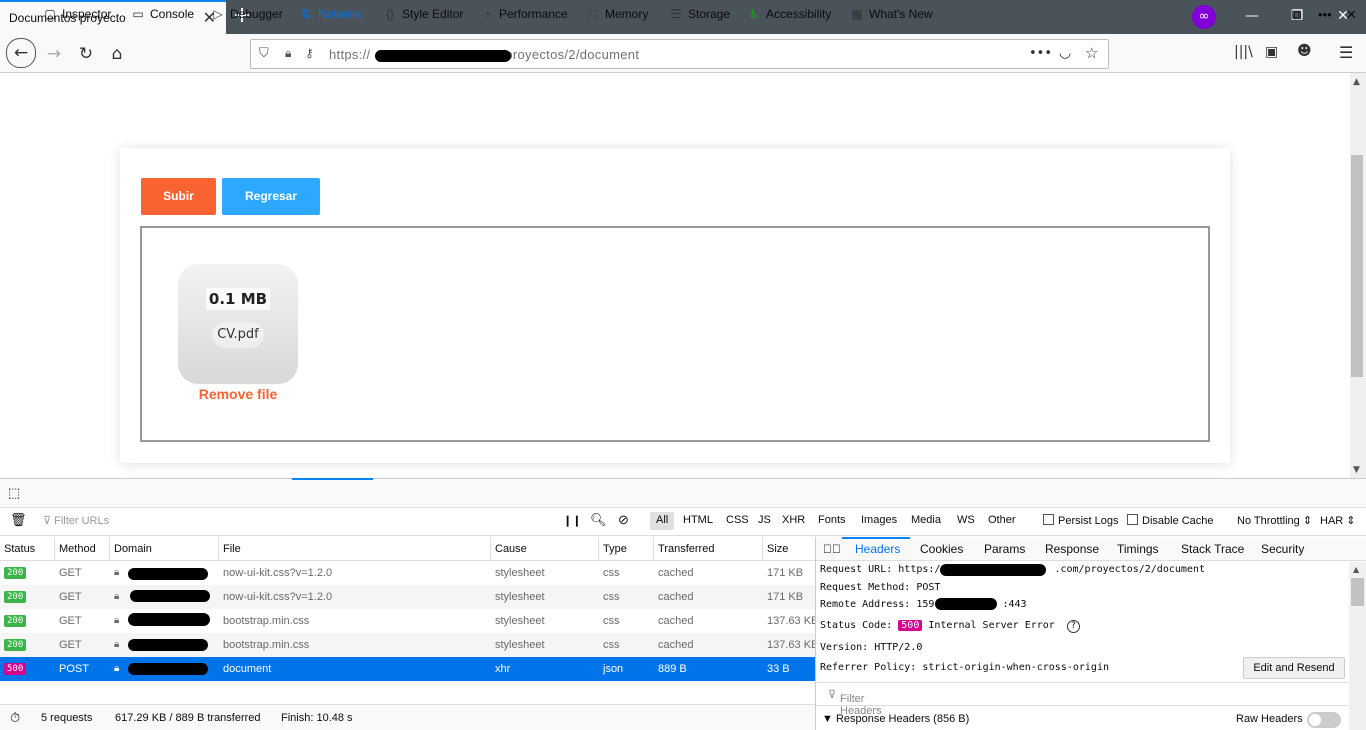 This screenshot has height=730, width=1366. Describe the element at coordinates (86, 54) in the screenshot. I see `reload-icon: ↻` at that location.